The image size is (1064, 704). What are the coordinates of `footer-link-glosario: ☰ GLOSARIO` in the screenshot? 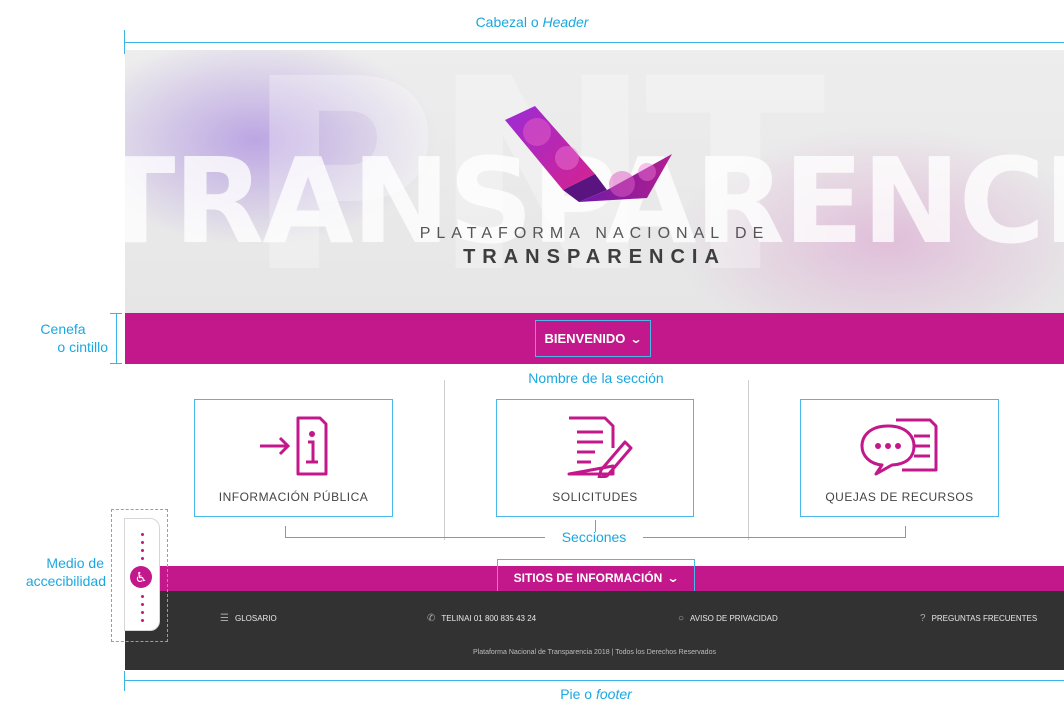 It's located at (248, 618).